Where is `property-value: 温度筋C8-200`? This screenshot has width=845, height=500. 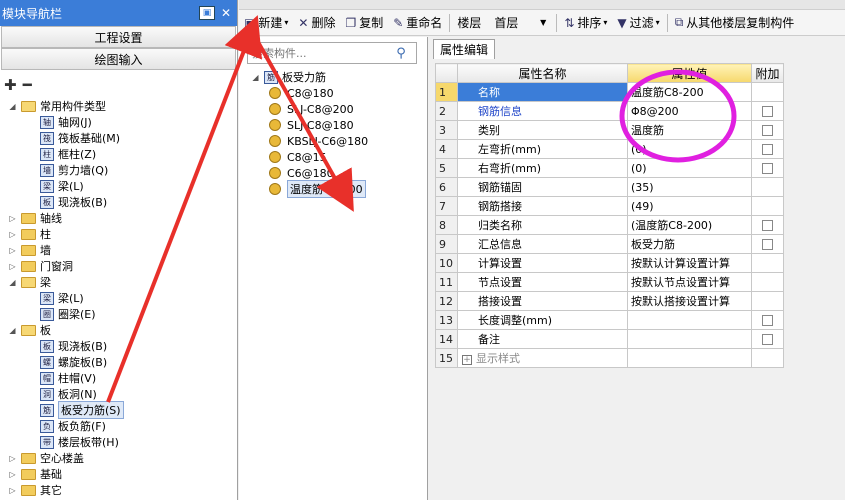
property-value: 温度筋C8-200 is located at coordinates (689, 92).